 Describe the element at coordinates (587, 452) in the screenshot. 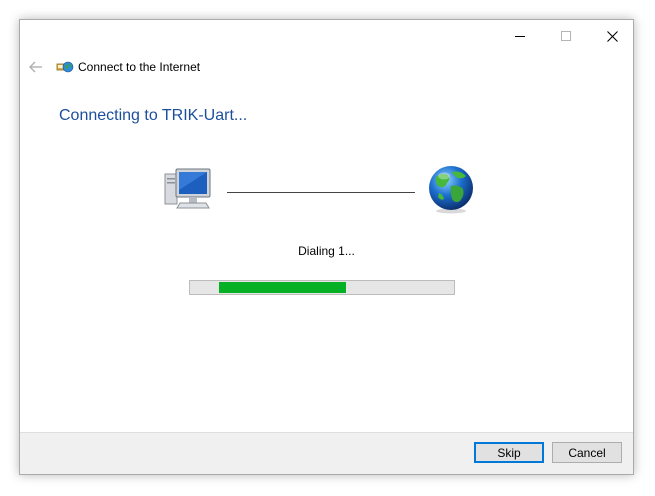

I see `cancel-button: Cancel` at that location.